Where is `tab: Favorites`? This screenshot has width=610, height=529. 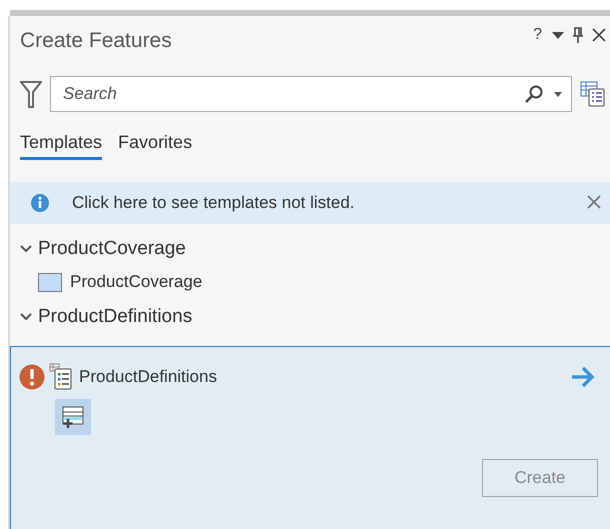 tab: Favorites is located at coordinates (155, 145).